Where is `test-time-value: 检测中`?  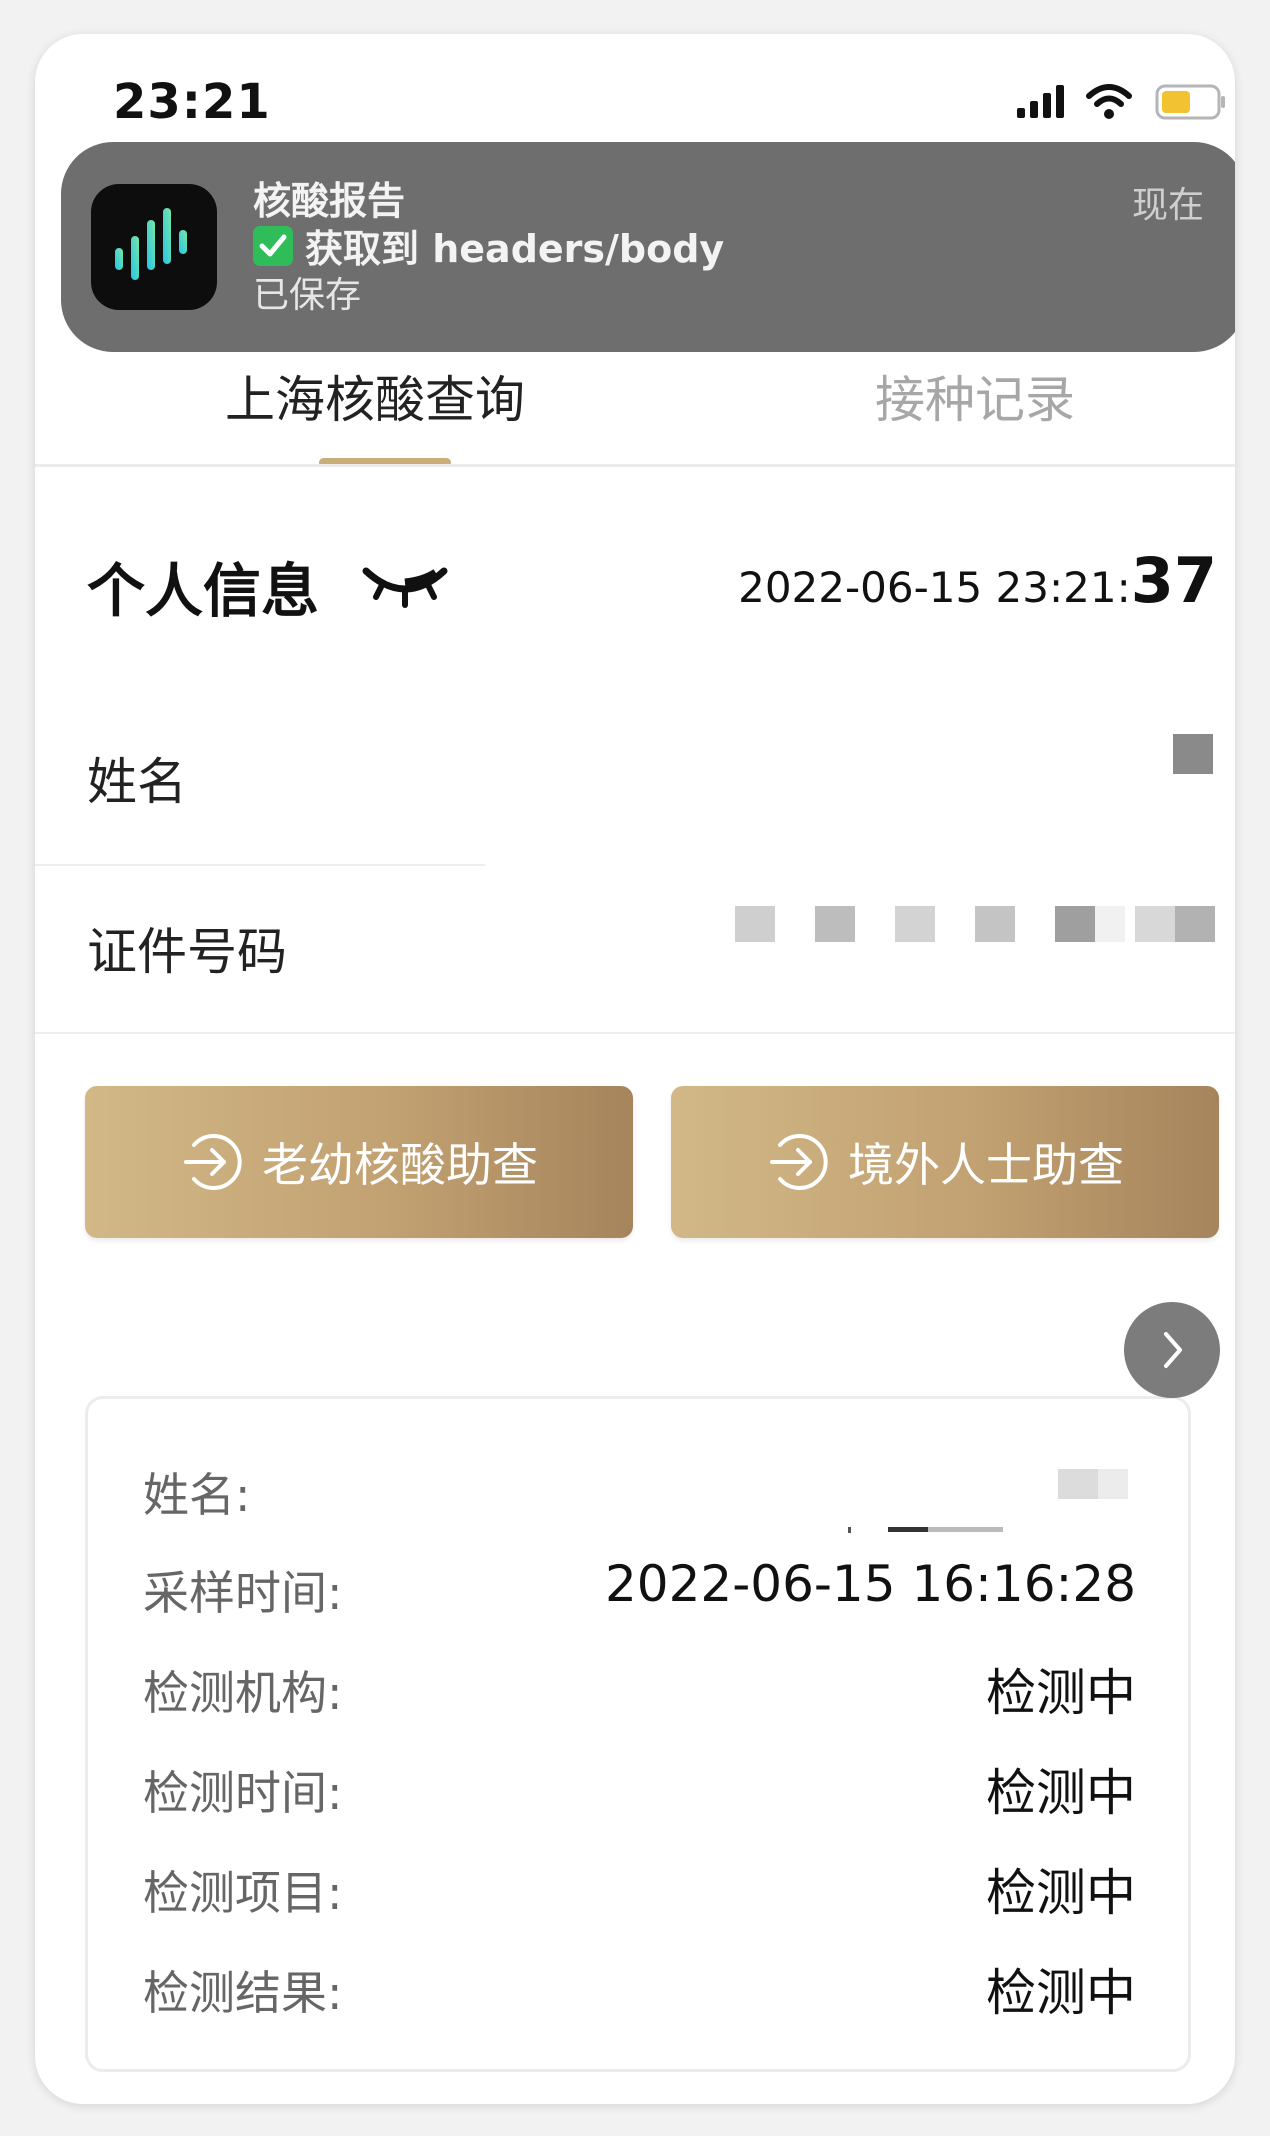
test-time-value: 检测中 is located at coordinates (1061, 1793).